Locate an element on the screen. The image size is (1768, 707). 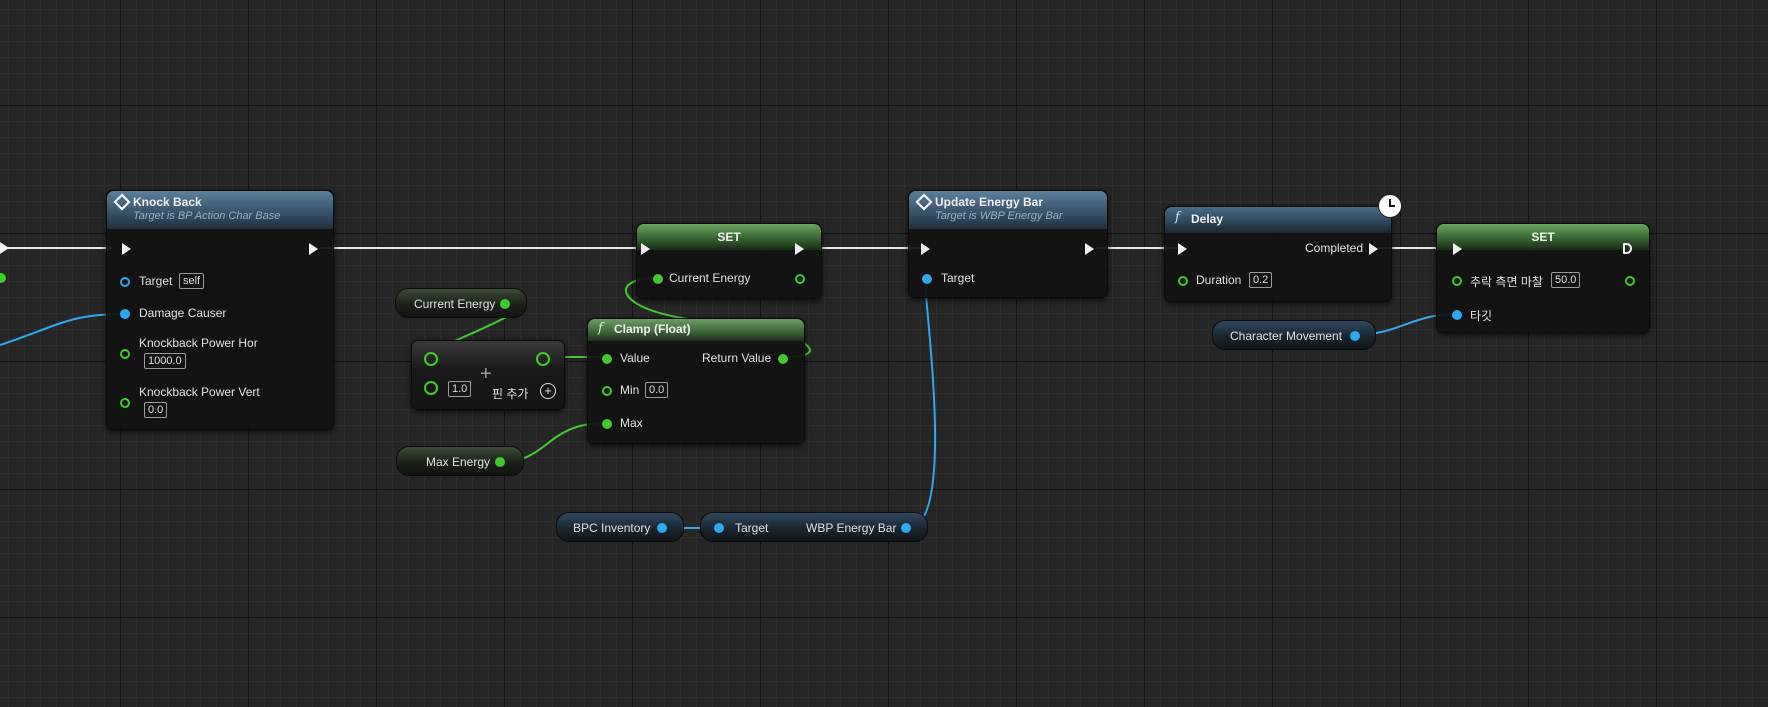
object-wire is located at coordinates (922, 403).